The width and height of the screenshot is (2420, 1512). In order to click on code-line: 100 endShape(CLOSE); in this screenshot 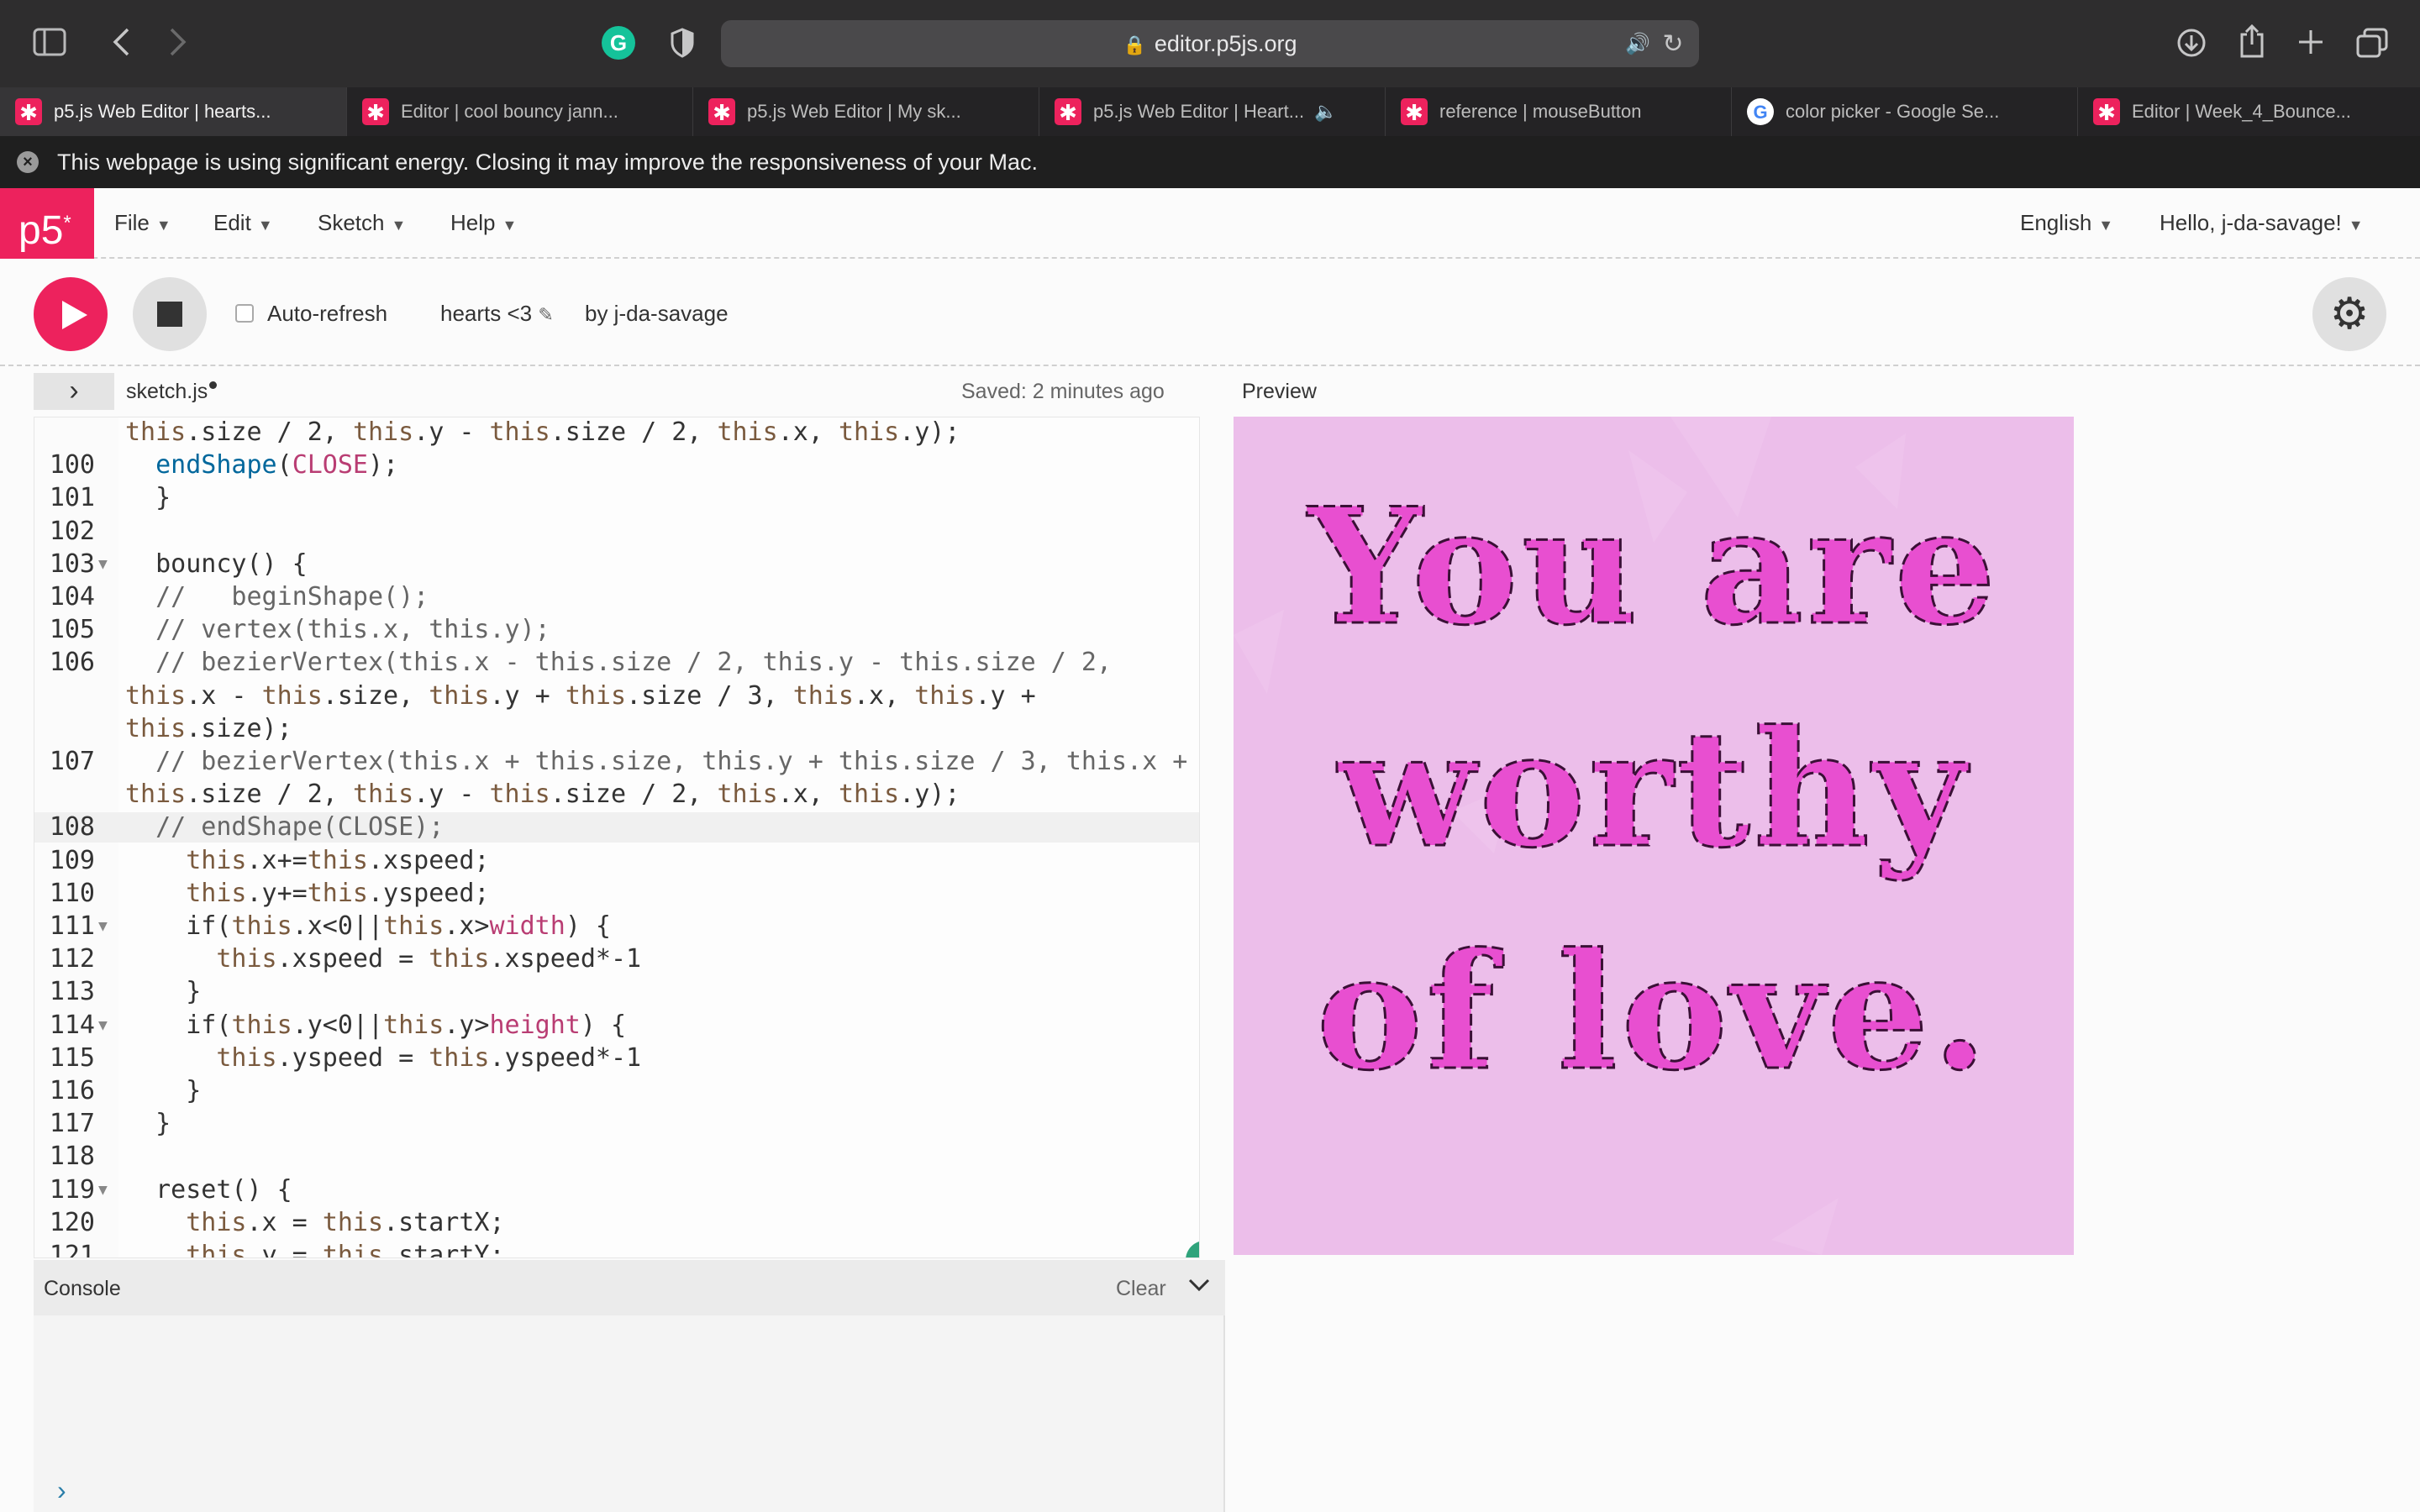, I will do `click(616, 465)`.